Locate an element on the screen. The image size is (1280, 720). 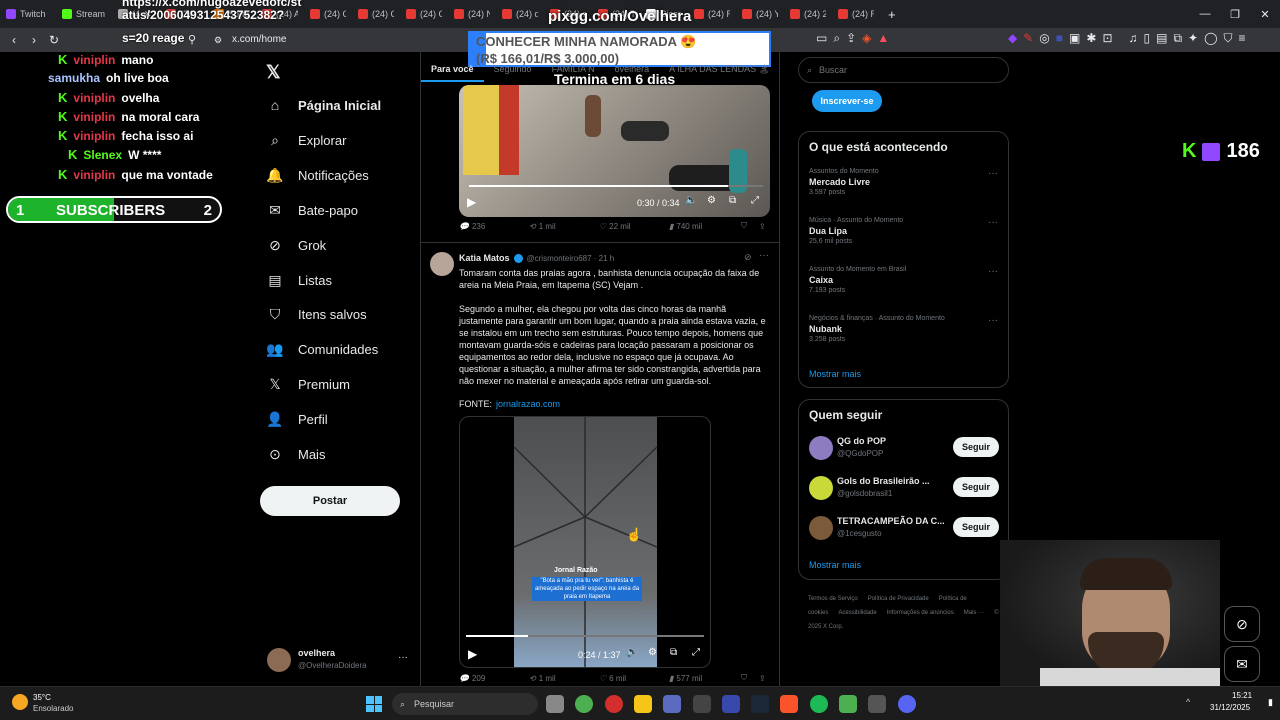
site-info-icon: ⚙ is located at coordinates (218, 40).